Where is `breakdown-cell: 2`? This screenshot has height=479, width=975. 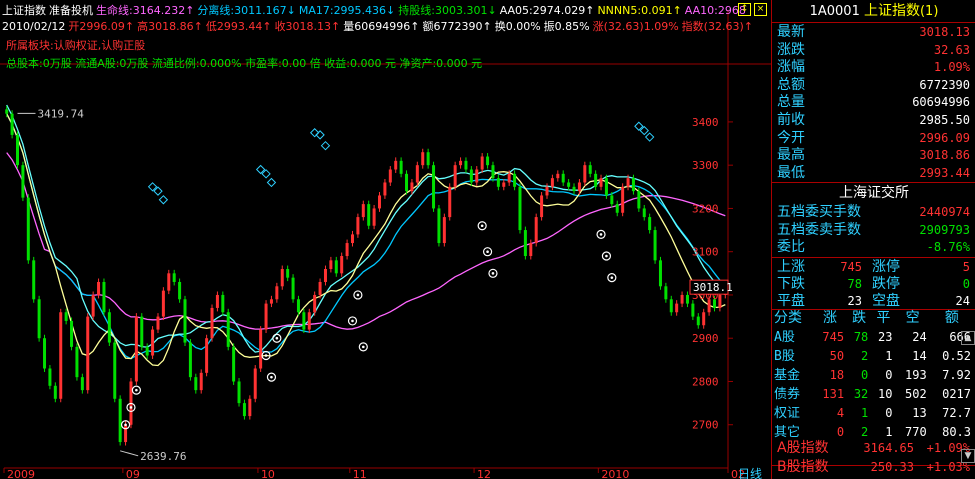
breakdown-cell: 2 is located at coordinates (865, 356).